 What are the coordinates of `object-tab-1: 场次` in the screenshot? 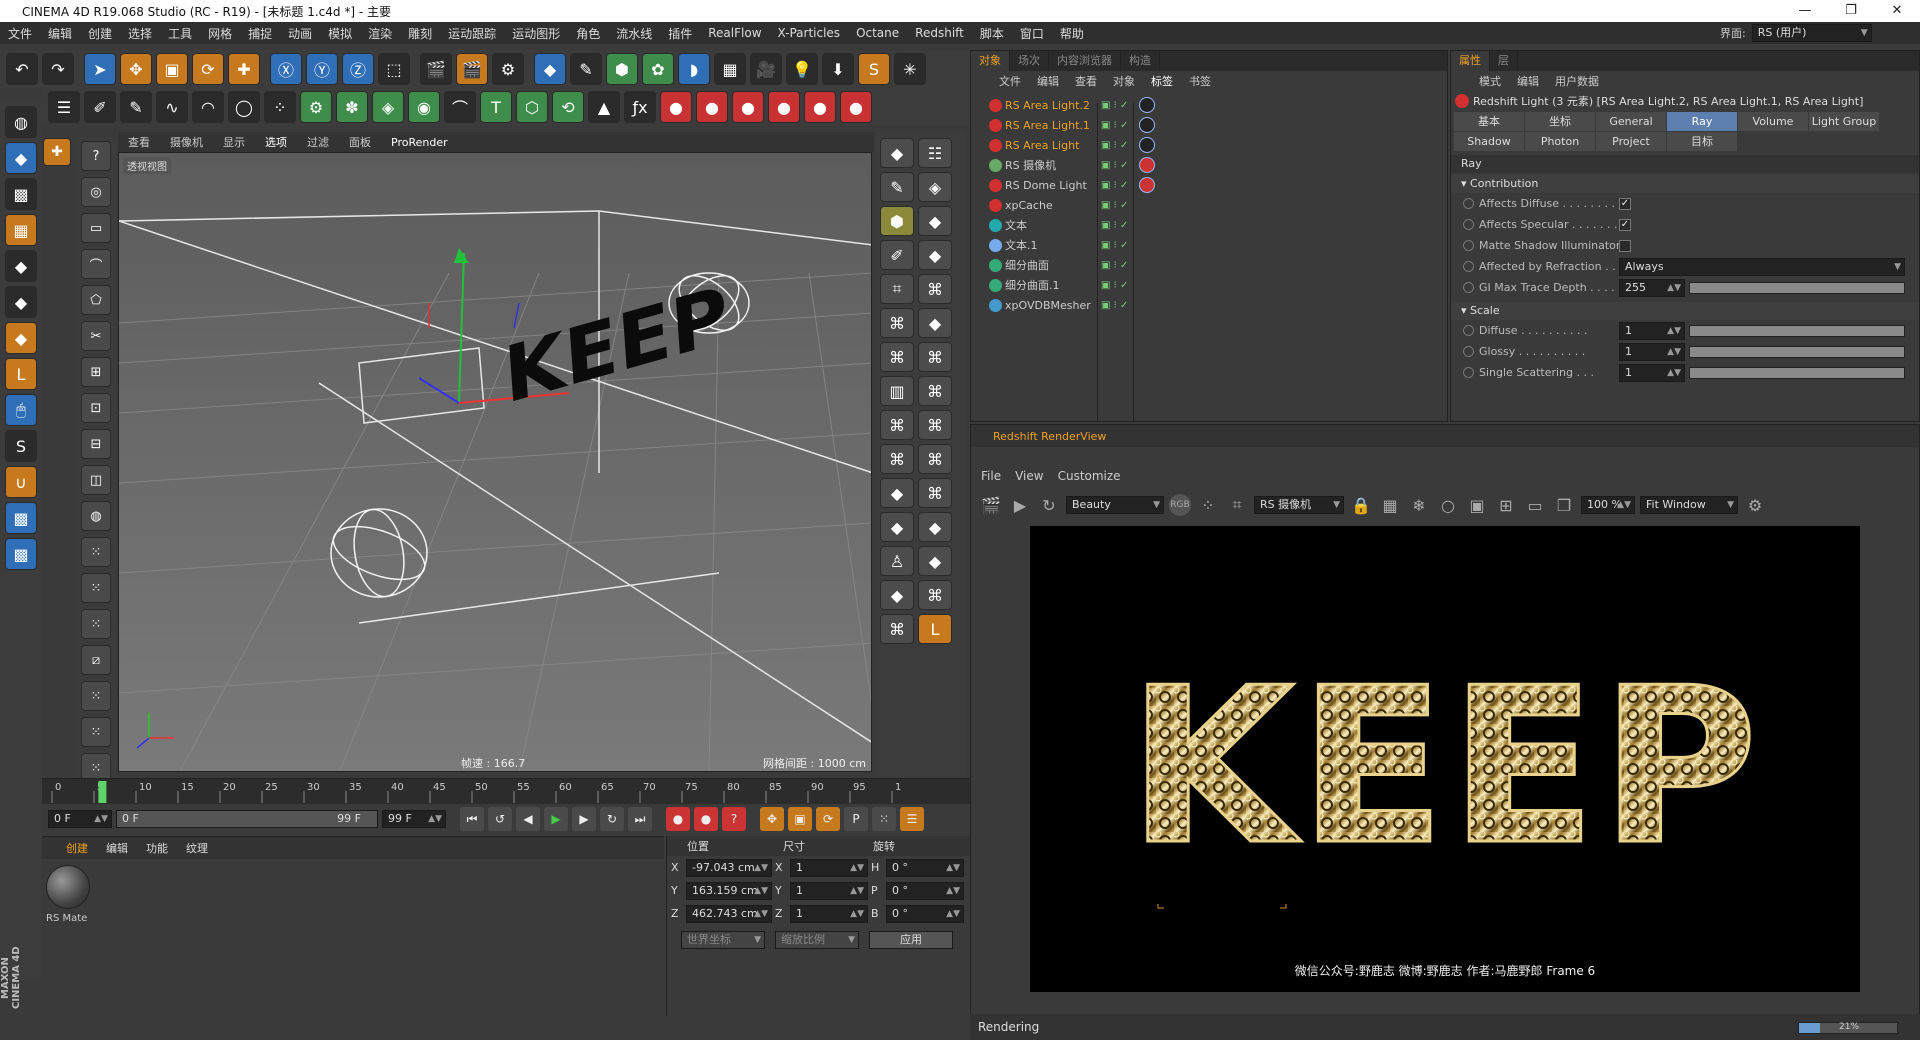 It's located at (1029, 61).